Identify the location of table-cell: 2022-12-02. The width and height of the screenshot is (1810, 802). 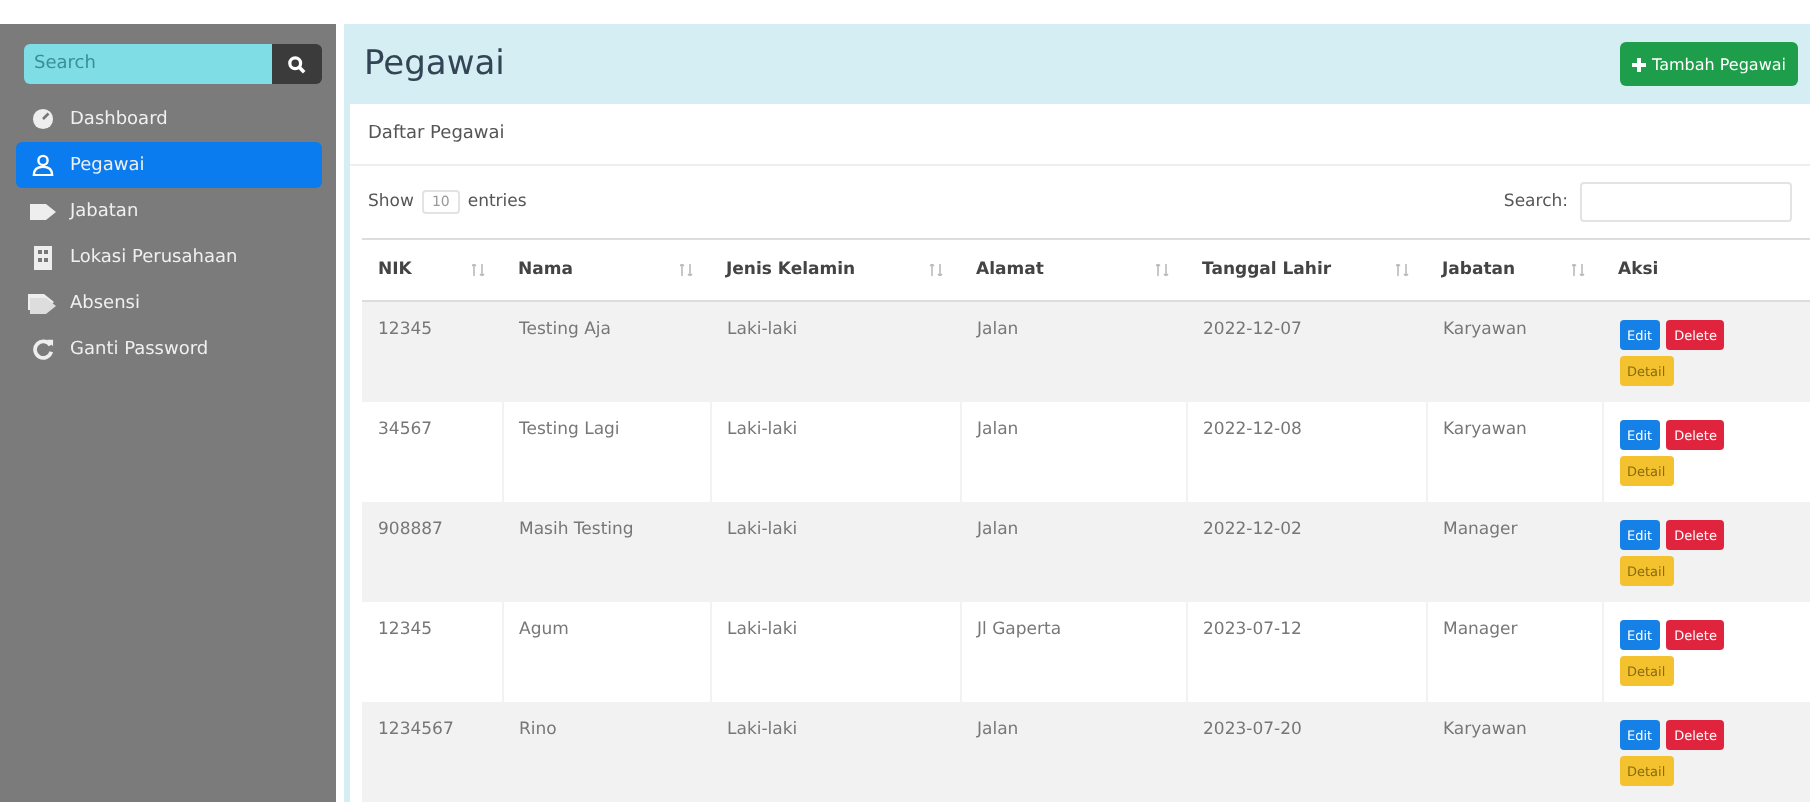
(1306, 552).